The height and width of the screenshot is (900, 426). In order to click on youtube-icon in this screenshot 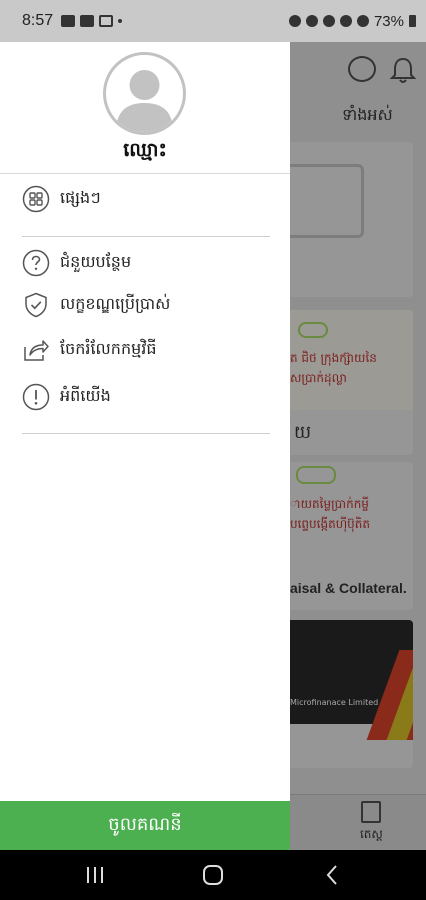, I will do `click(87, 21)`.